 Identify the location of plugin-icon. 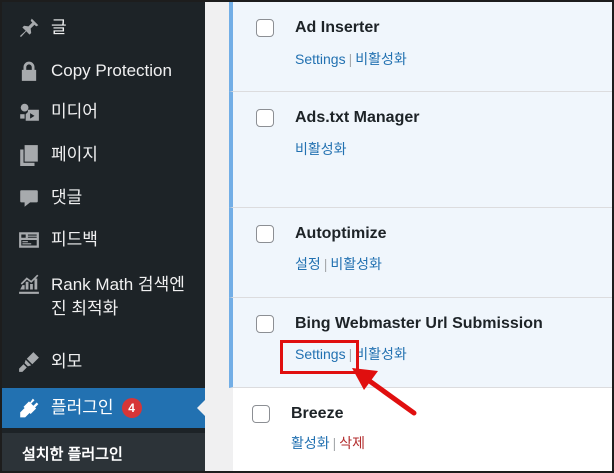
(29, 408).